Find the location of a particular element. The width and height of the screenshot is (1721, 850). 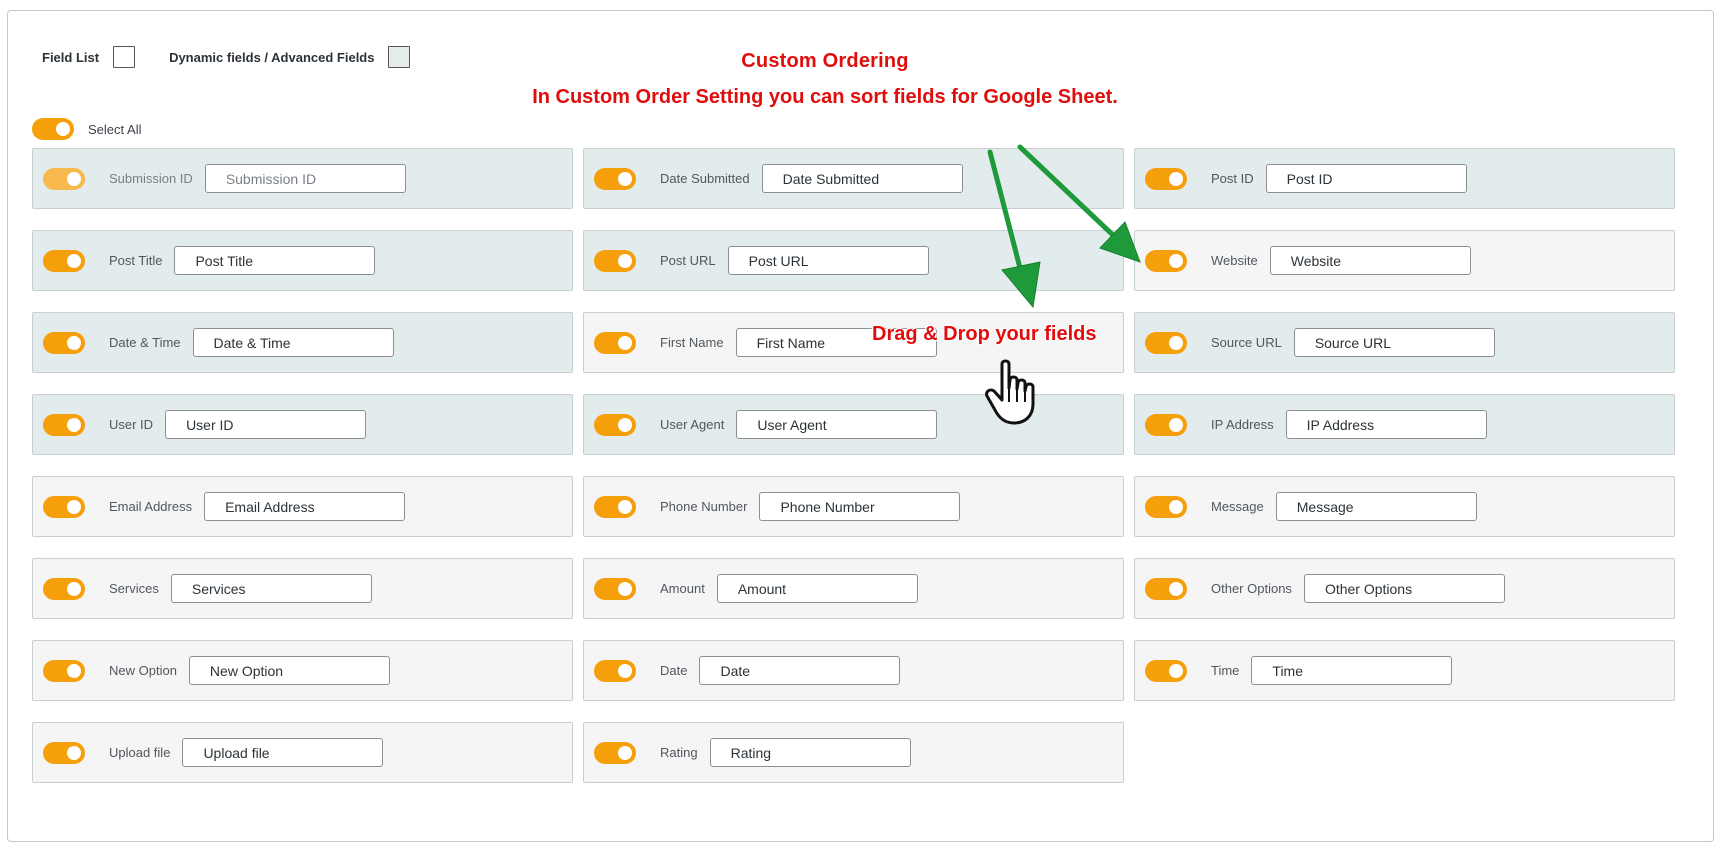

field-card: Phone Number is located at coordinates (853, 506).